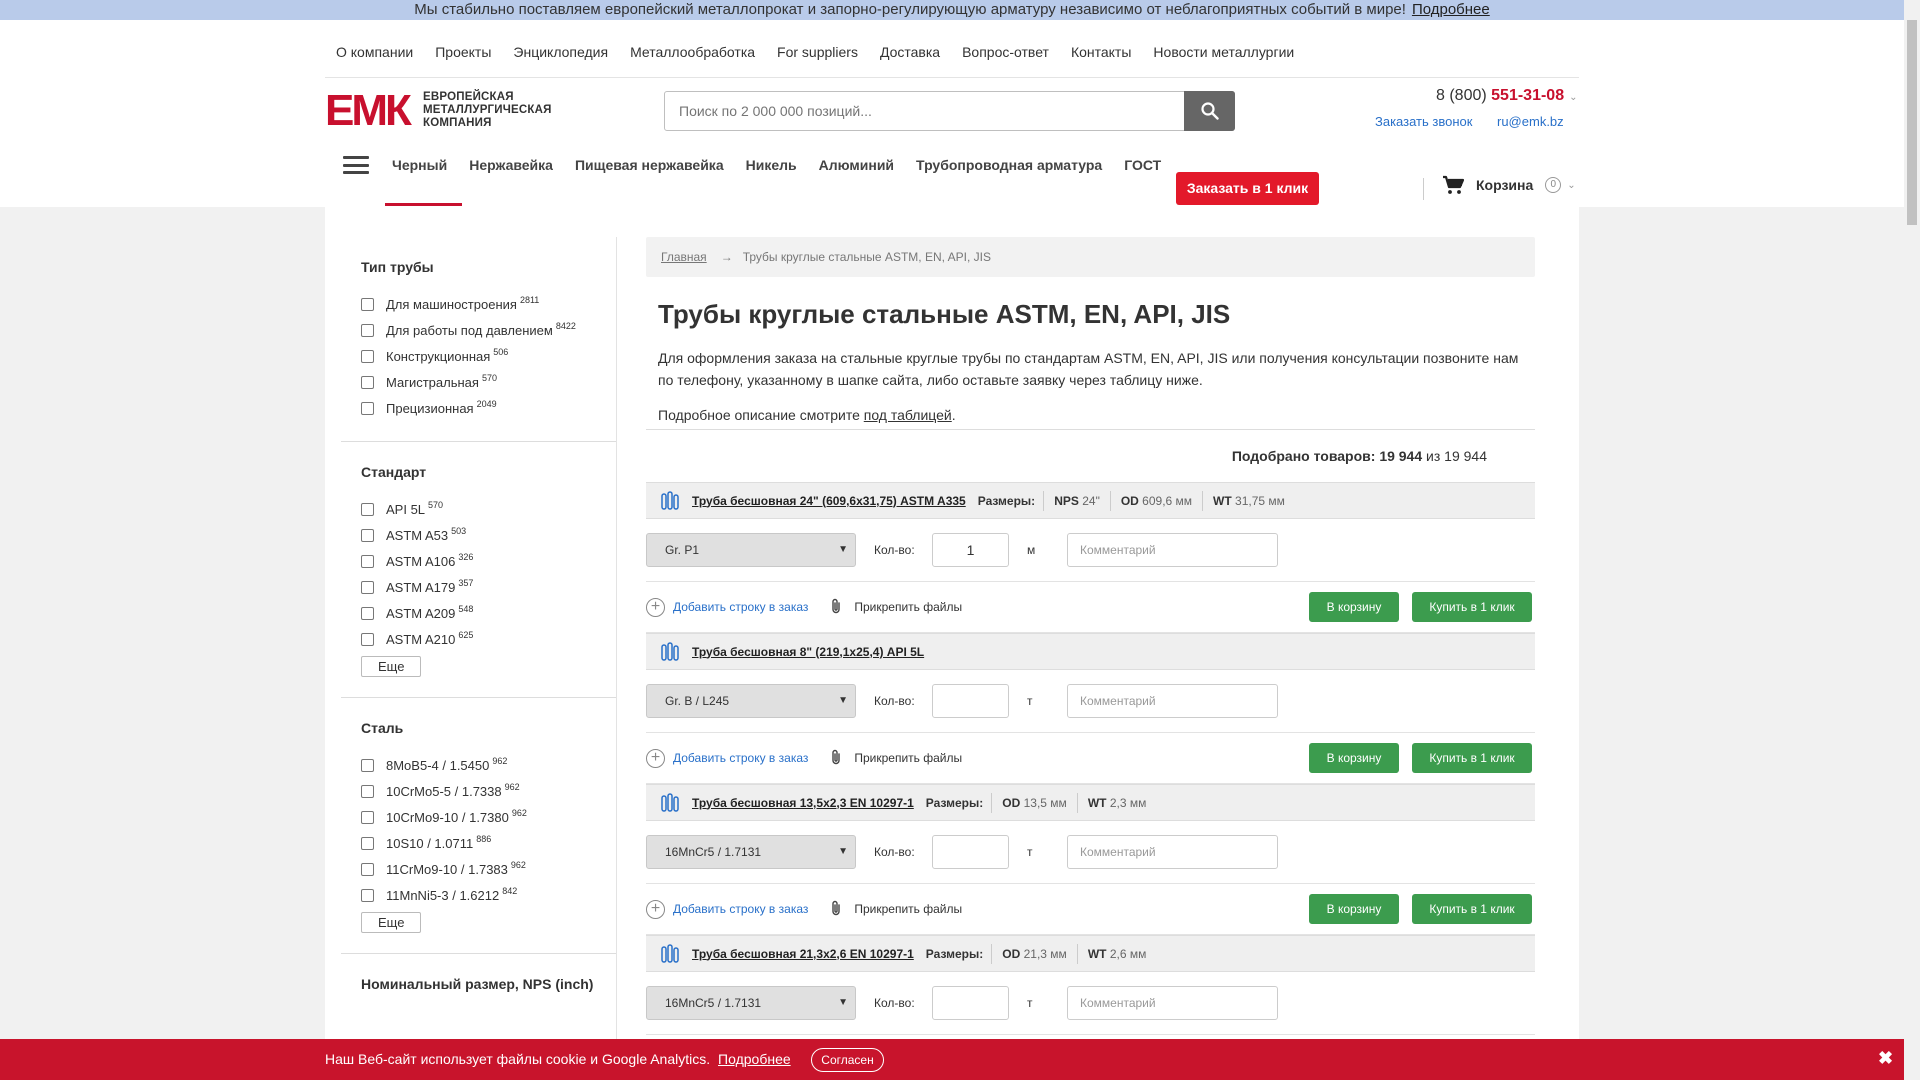 The width and height of the screenshot is (1920, 1080). I want to click on close-icon: ✖, so click(1885, 1058).